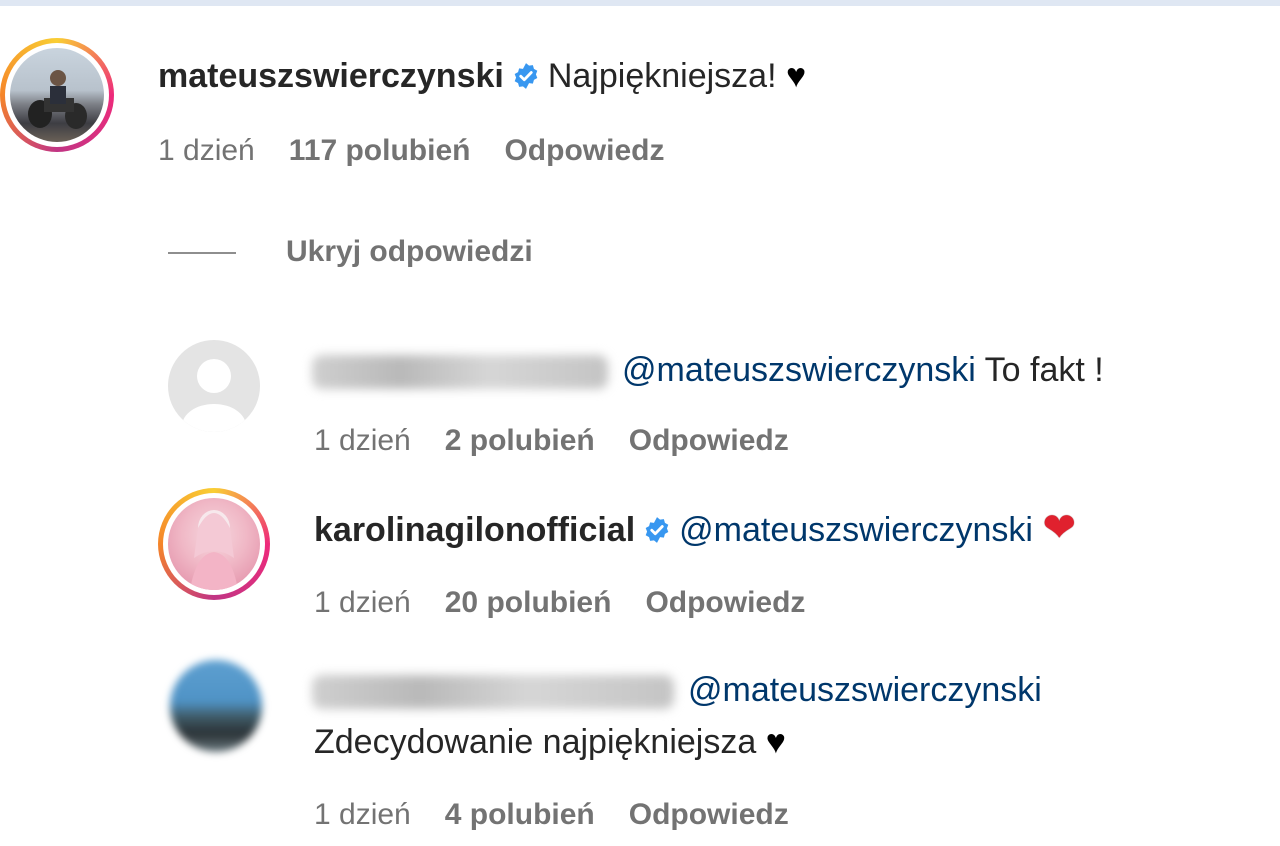 The height and width of the screenshot is (846, 1280). What do you see at coordinates (1044, 370) in the screenshot?
I see `reply-text: To fakt !` at bounding box center [1044, 370].